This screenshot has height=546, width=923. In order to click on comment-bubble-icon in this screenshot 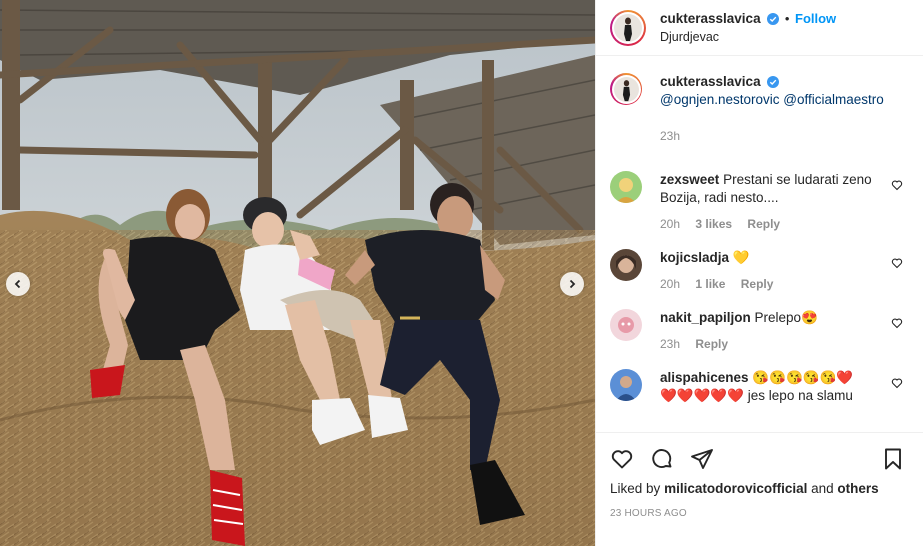, I will do `click(662, 459)`.